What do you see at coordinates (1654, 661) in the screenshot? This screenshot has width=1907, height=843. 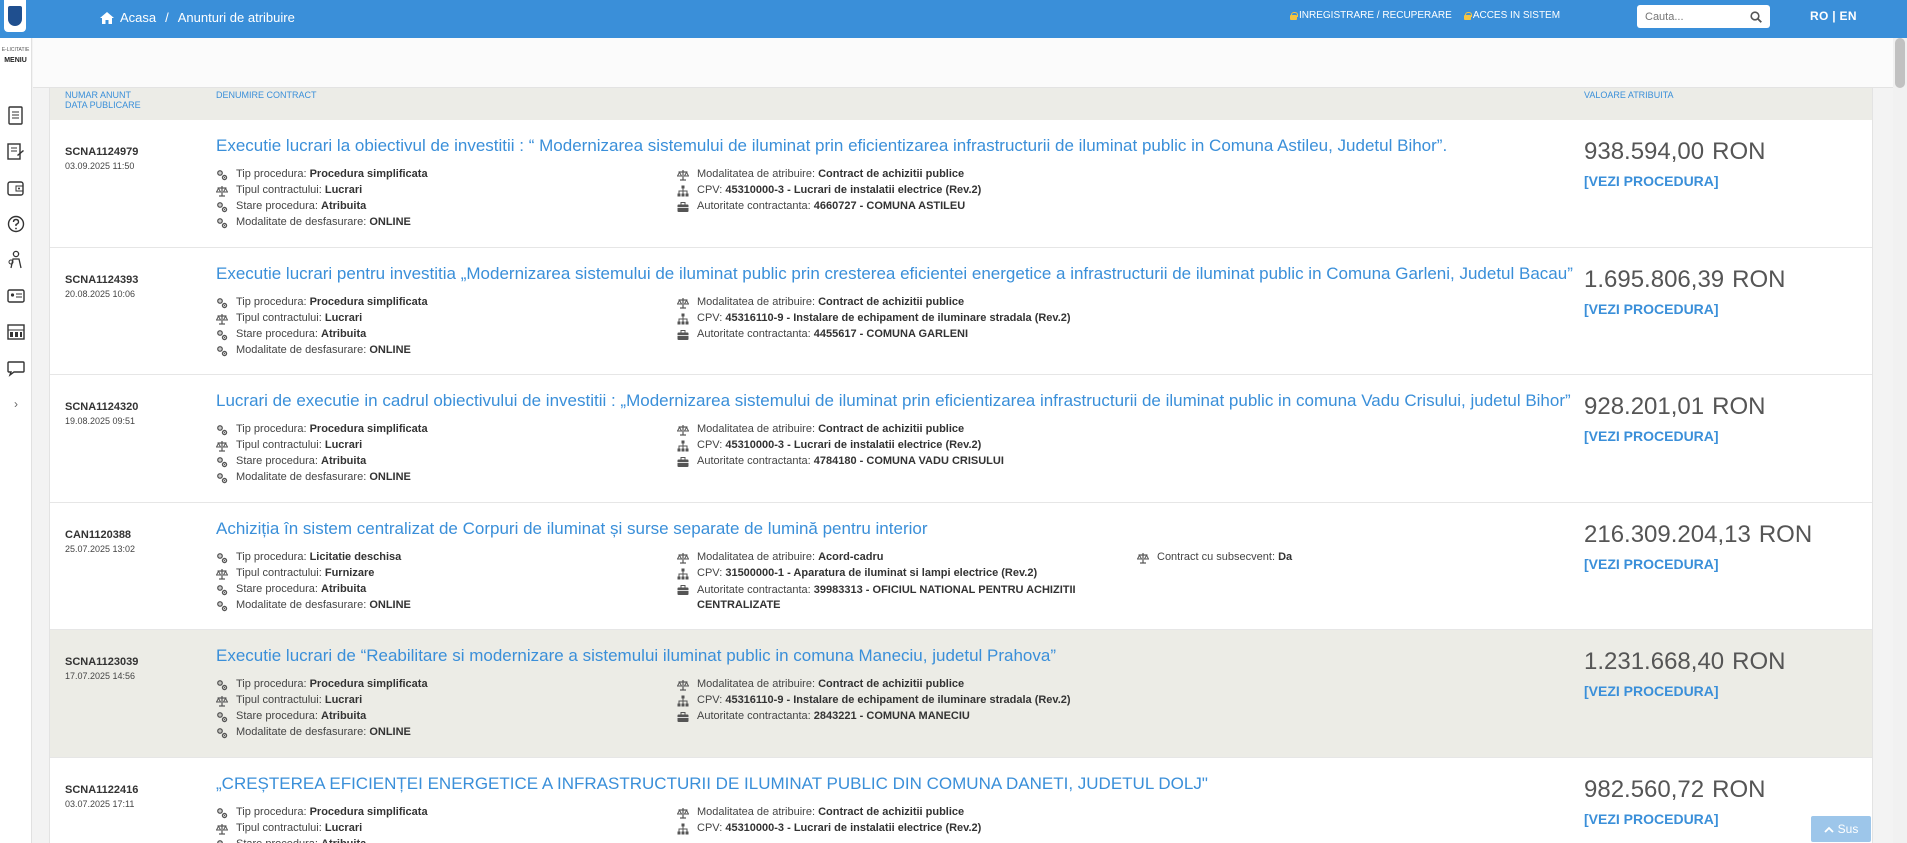 I see `awarded-amount: 1.231.668,40` at bounding box center [1654, 661].